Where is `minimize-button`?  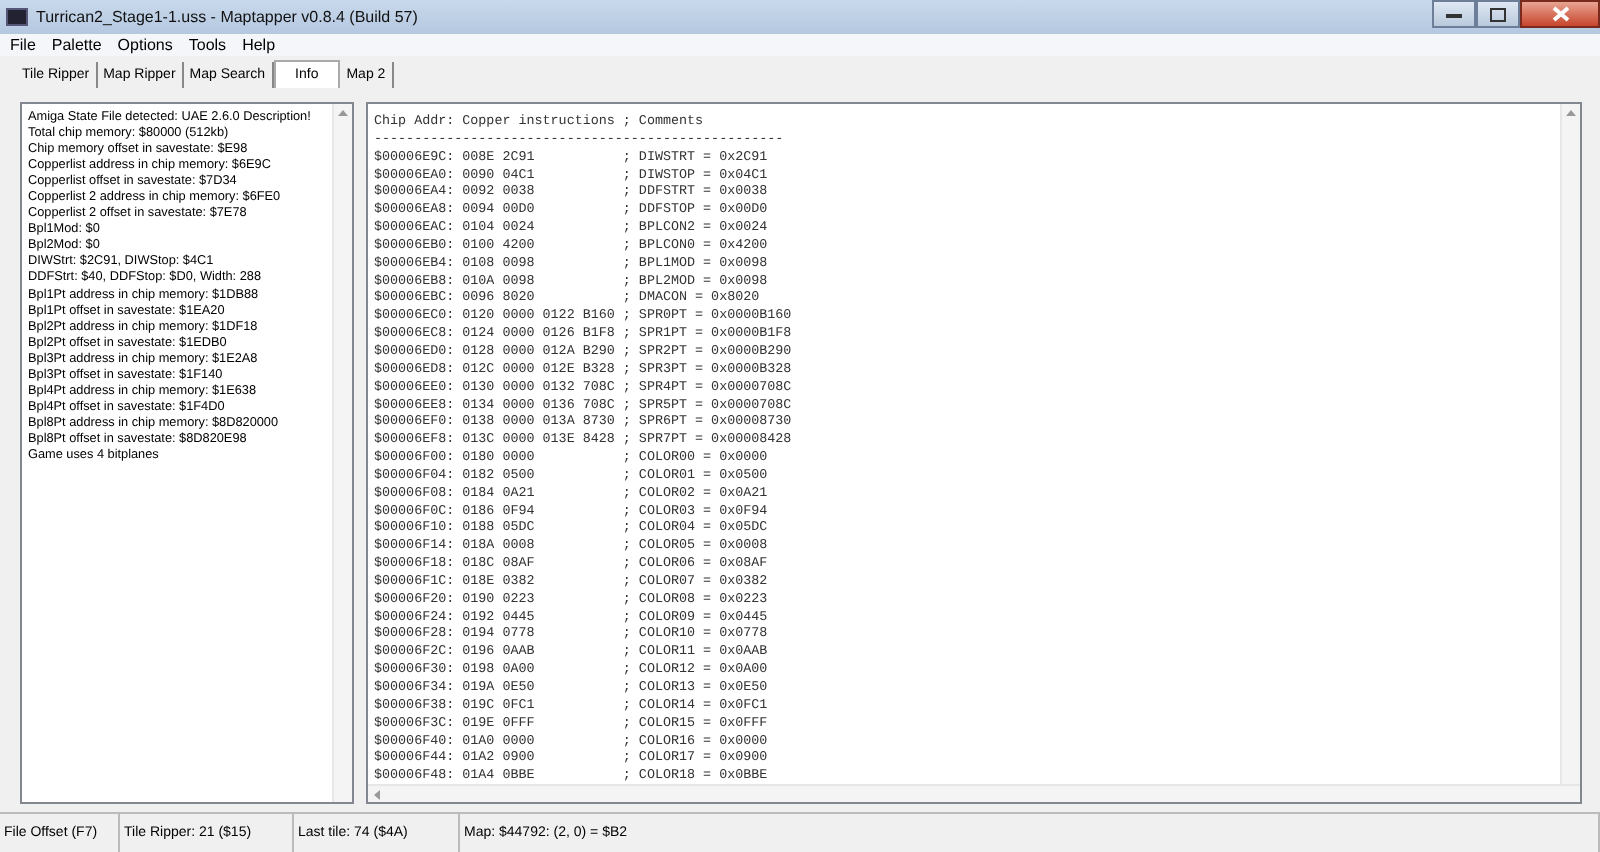
minimize-button is located at coordinates (1454, 14).